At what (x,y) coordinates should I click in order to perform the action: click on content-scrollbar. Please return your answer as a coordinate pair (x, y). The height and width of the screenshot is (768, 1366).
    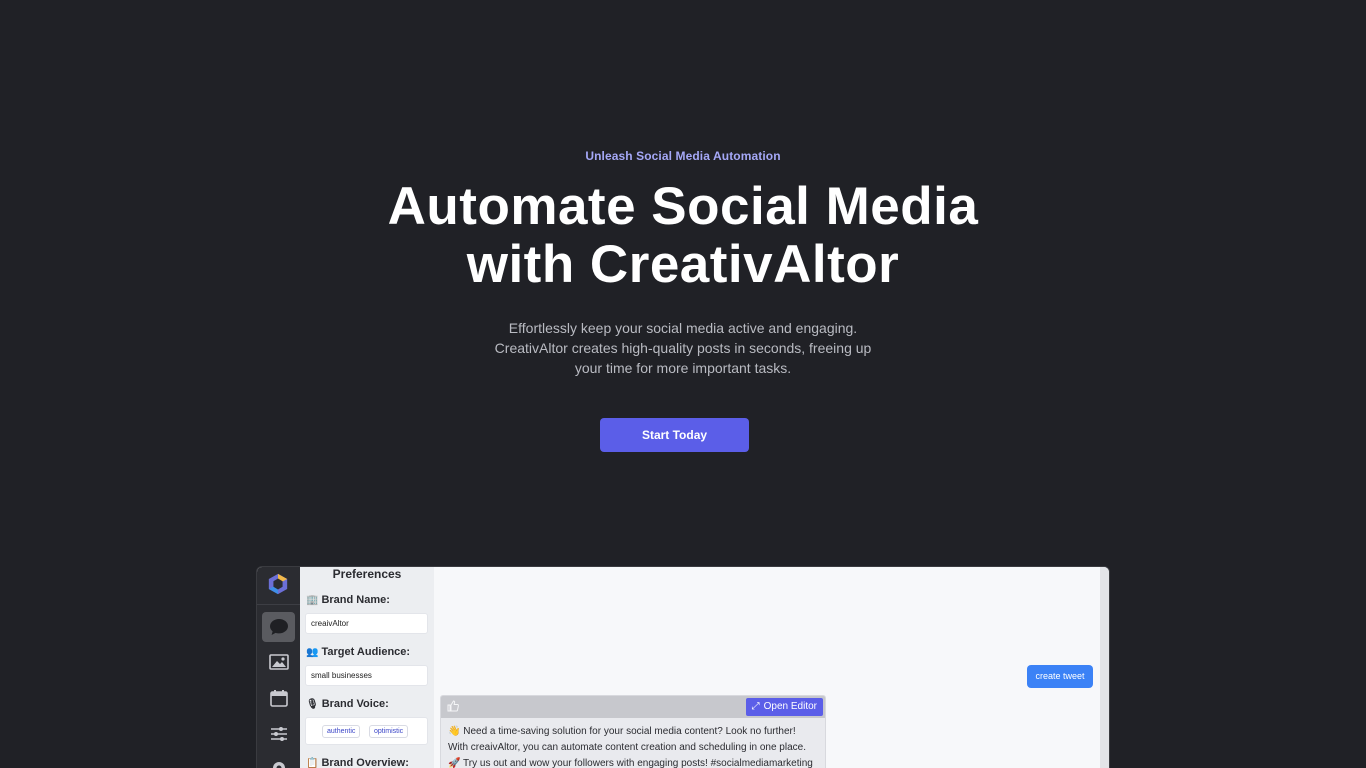
    Looking at the image, I should click on (1104, 667).